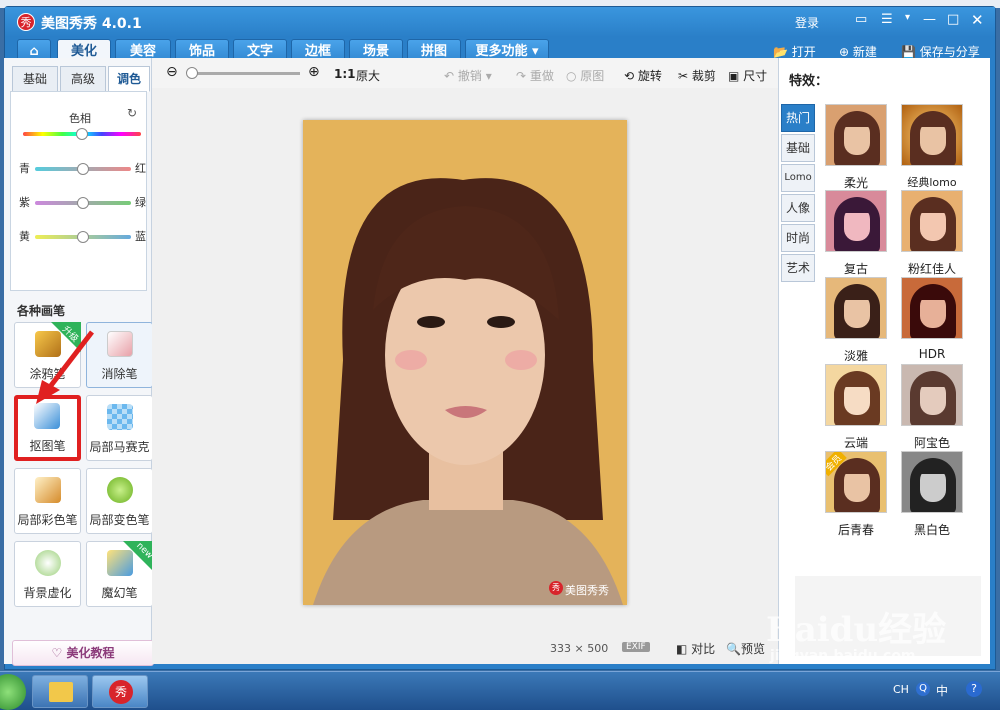  What do you see at coordinates (314, 72) in the screenshot?
I see `zoom-in-icon: ⊕` at bounding box center [314, 72].